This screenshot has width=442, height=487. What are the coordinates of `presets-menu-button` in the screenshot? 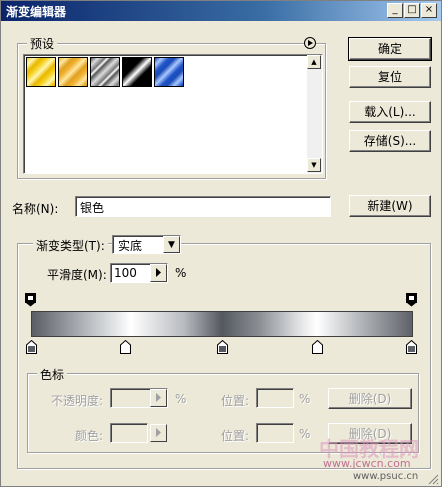 It's located at (310, 43).